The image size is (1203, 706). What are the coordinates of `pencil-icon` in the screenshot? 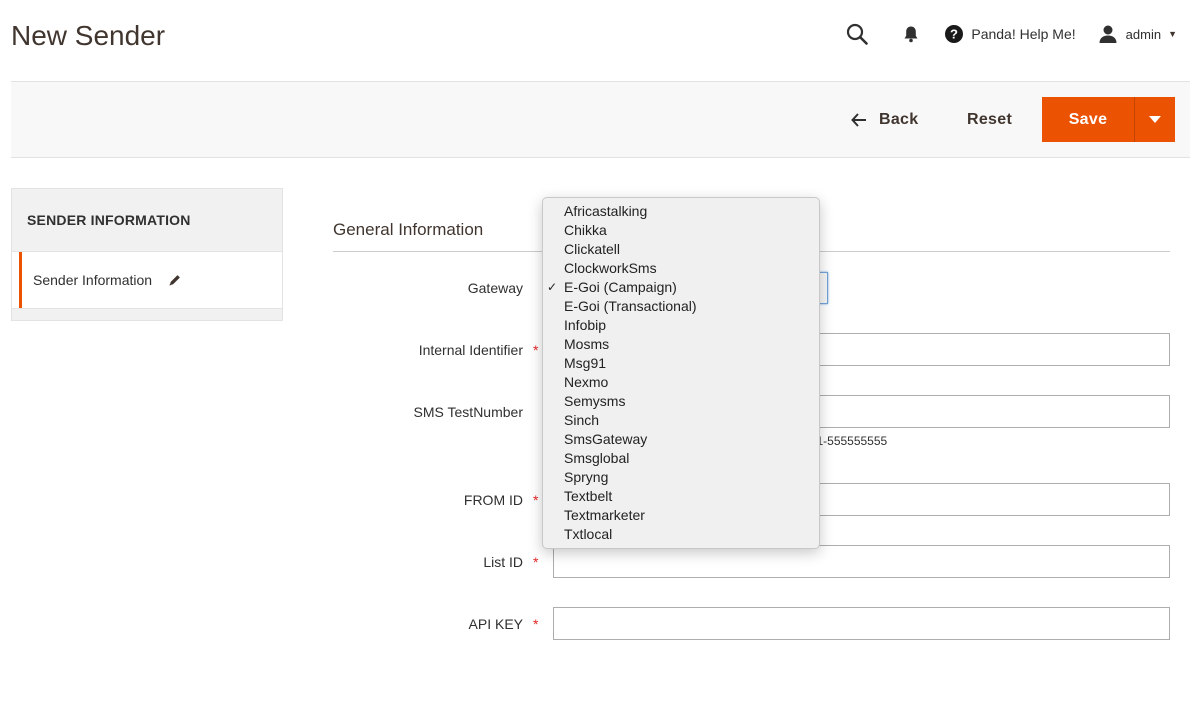 It's located at (175, 280).